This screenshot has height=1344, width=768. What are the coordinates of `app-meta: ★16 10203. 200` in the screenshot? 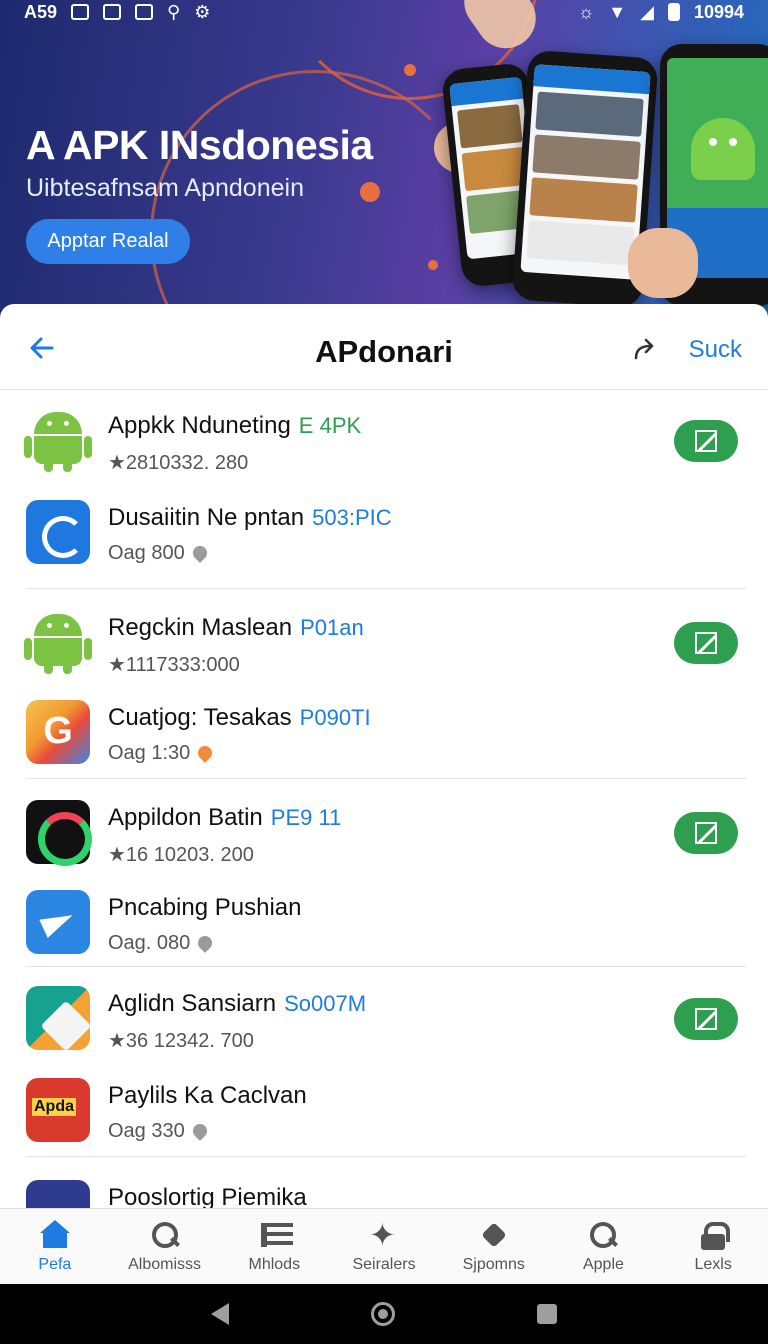 It's located at (181, 854).